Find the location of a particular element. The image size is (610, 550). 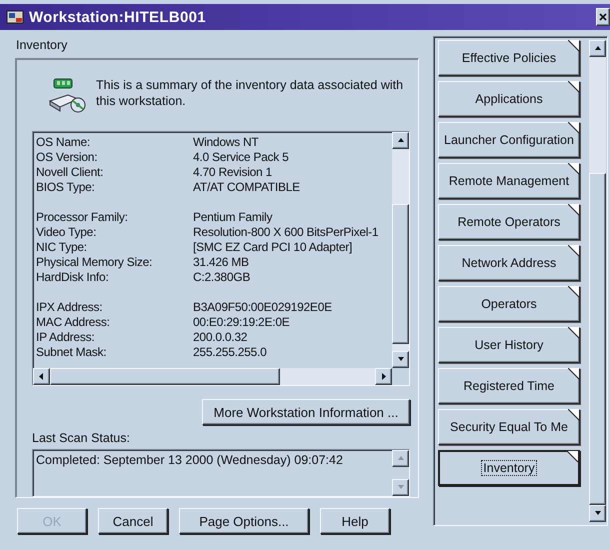

property-label: Subnet Mask: is located at coordinates (72, 352).